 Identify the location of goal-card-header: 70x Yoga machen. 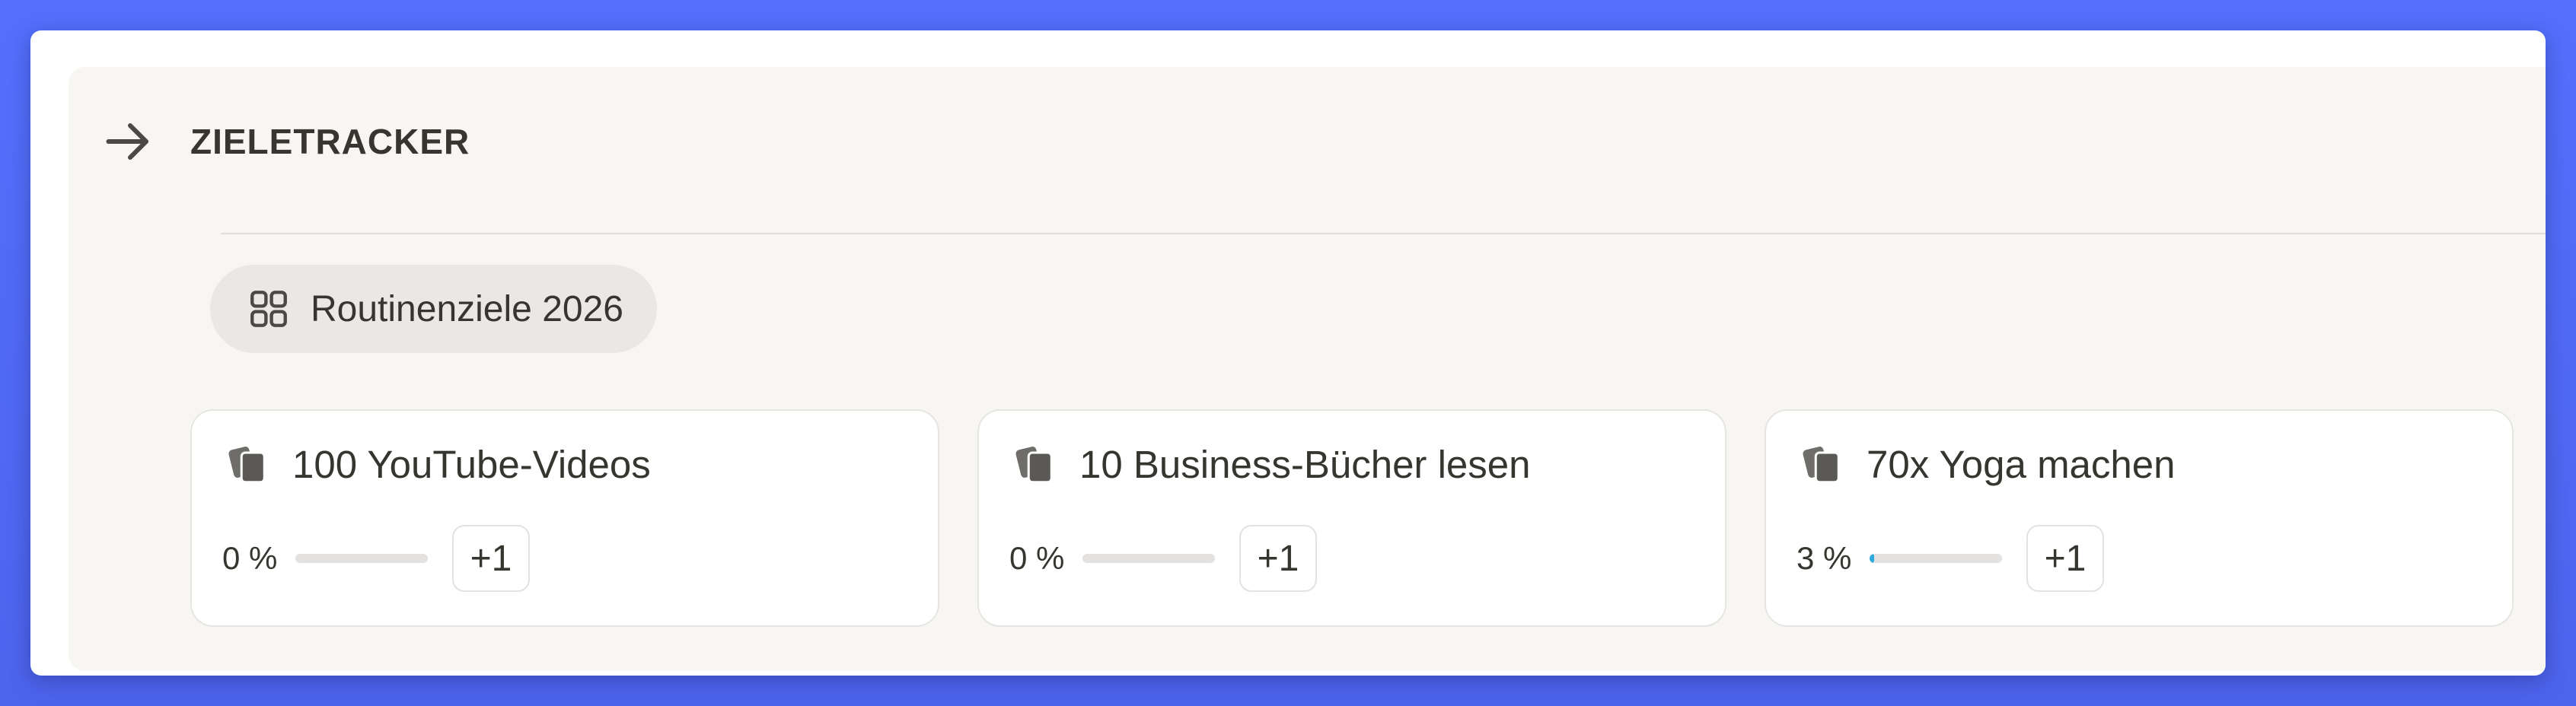
(1988, 464).